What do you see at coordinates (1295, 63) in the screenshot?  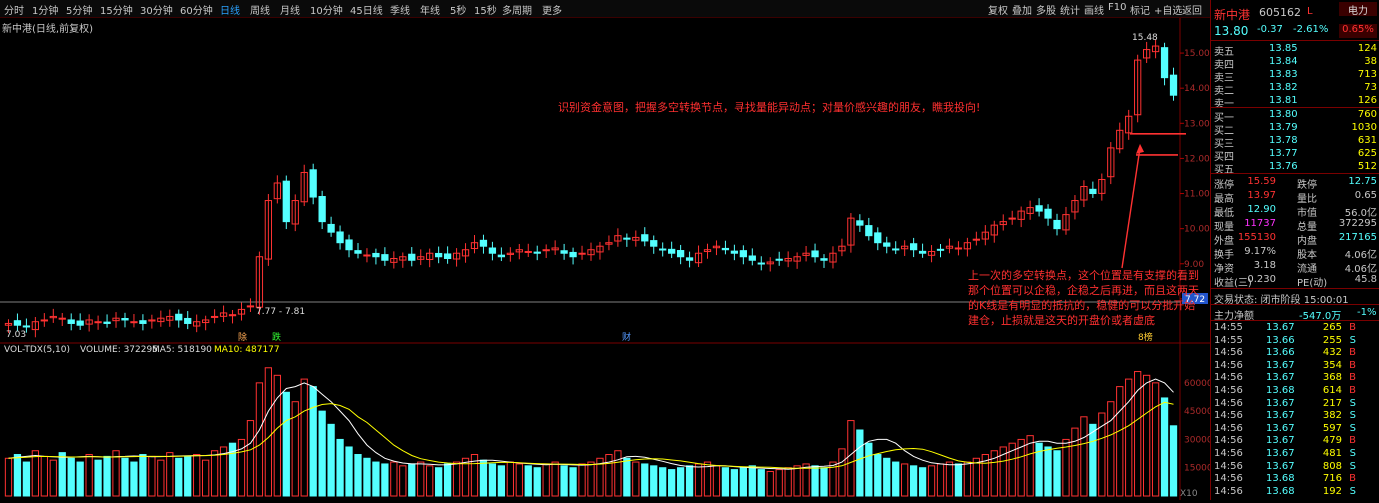 I see `ask-row: 卖四 13.84 38` at bounding box center [1295, 63].